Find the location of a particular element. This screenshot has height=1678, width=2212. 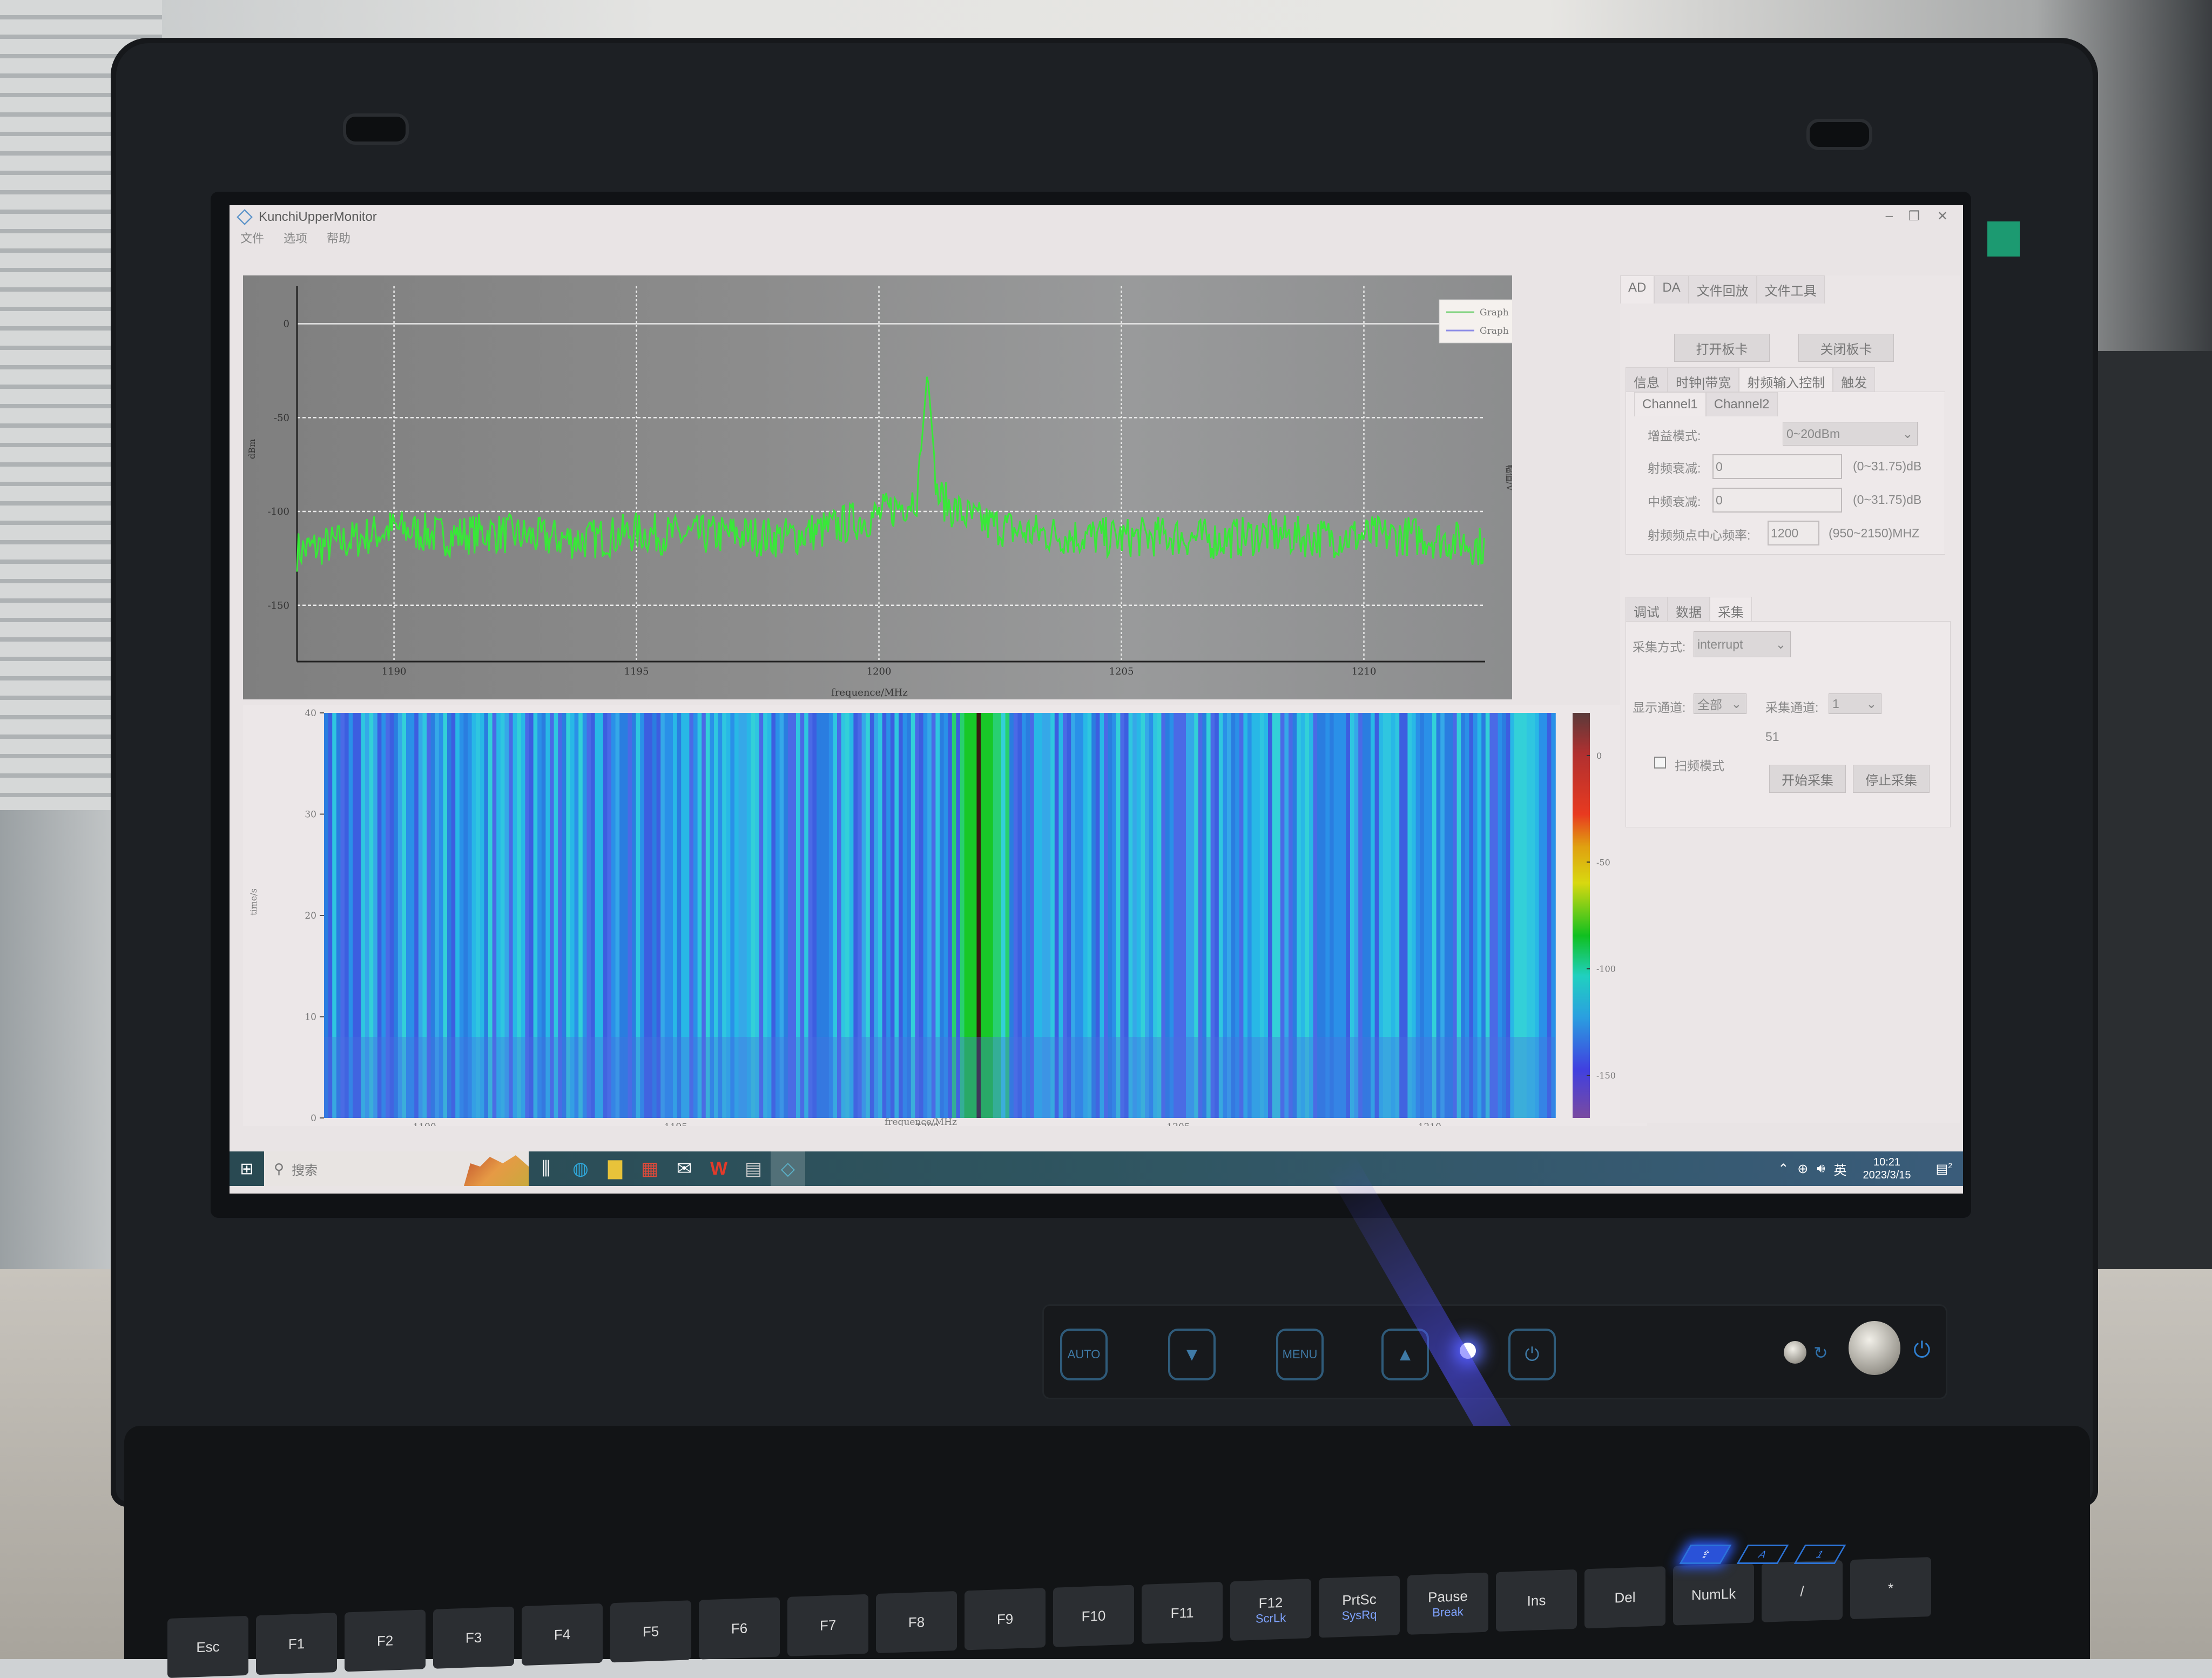

edge-browser-icon: ◍ is located at coordinates (580, 1168).